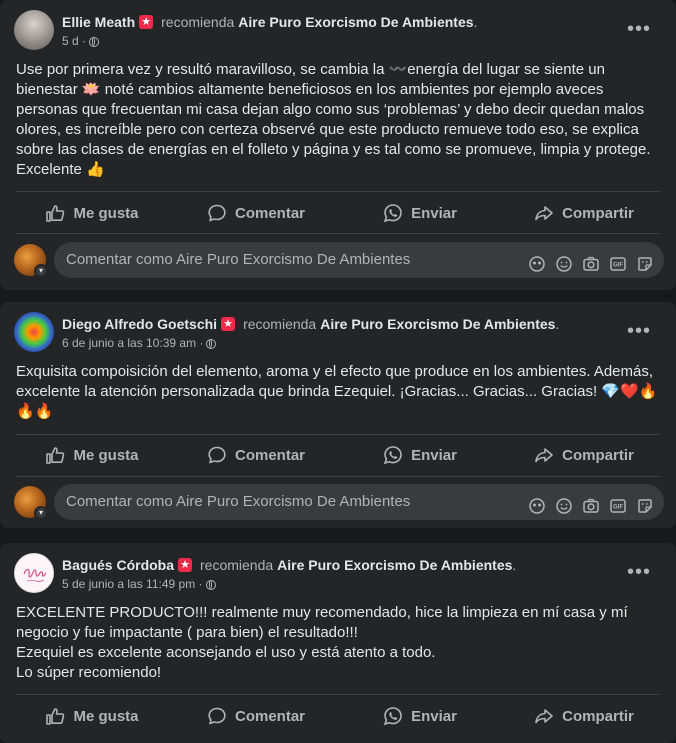 This screenshot has width=676, height=743. I want to click on post-meta: 6 de junio a las 10:39 am ·, so click(139, 343).